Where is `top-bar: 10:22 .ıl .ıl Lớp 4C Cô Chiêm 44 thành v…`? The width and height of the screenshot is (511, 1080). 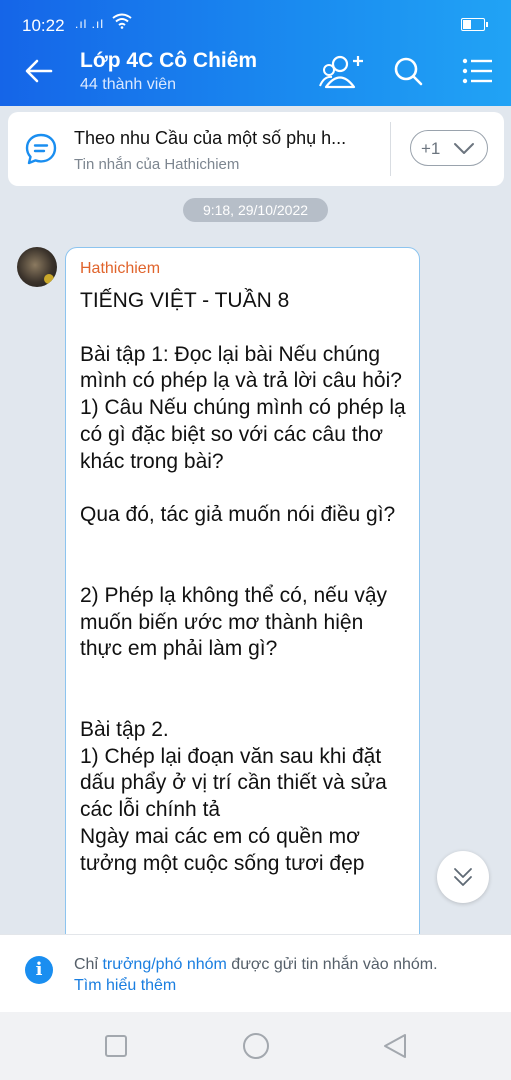
top-bar: 10:22 .ıl .ıl Lớp 4C Cô Chiêm 44 thành v… is located at coordinates (255, 53).